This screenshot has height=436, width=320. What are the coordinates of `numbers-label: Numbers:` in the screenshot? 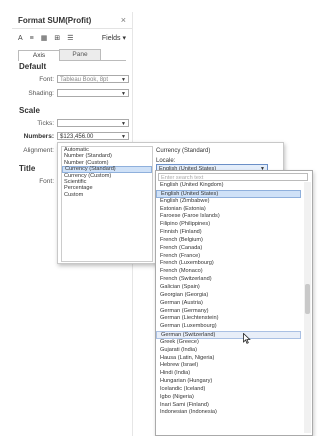 It's located at (38, 136).